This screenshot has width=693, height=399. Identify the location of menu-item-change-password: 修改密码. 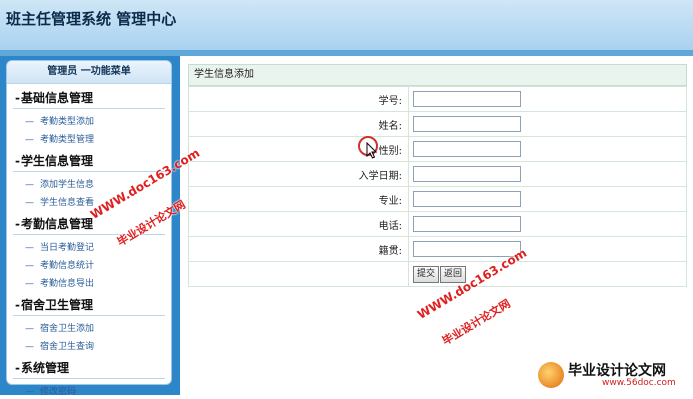
(89, 390).